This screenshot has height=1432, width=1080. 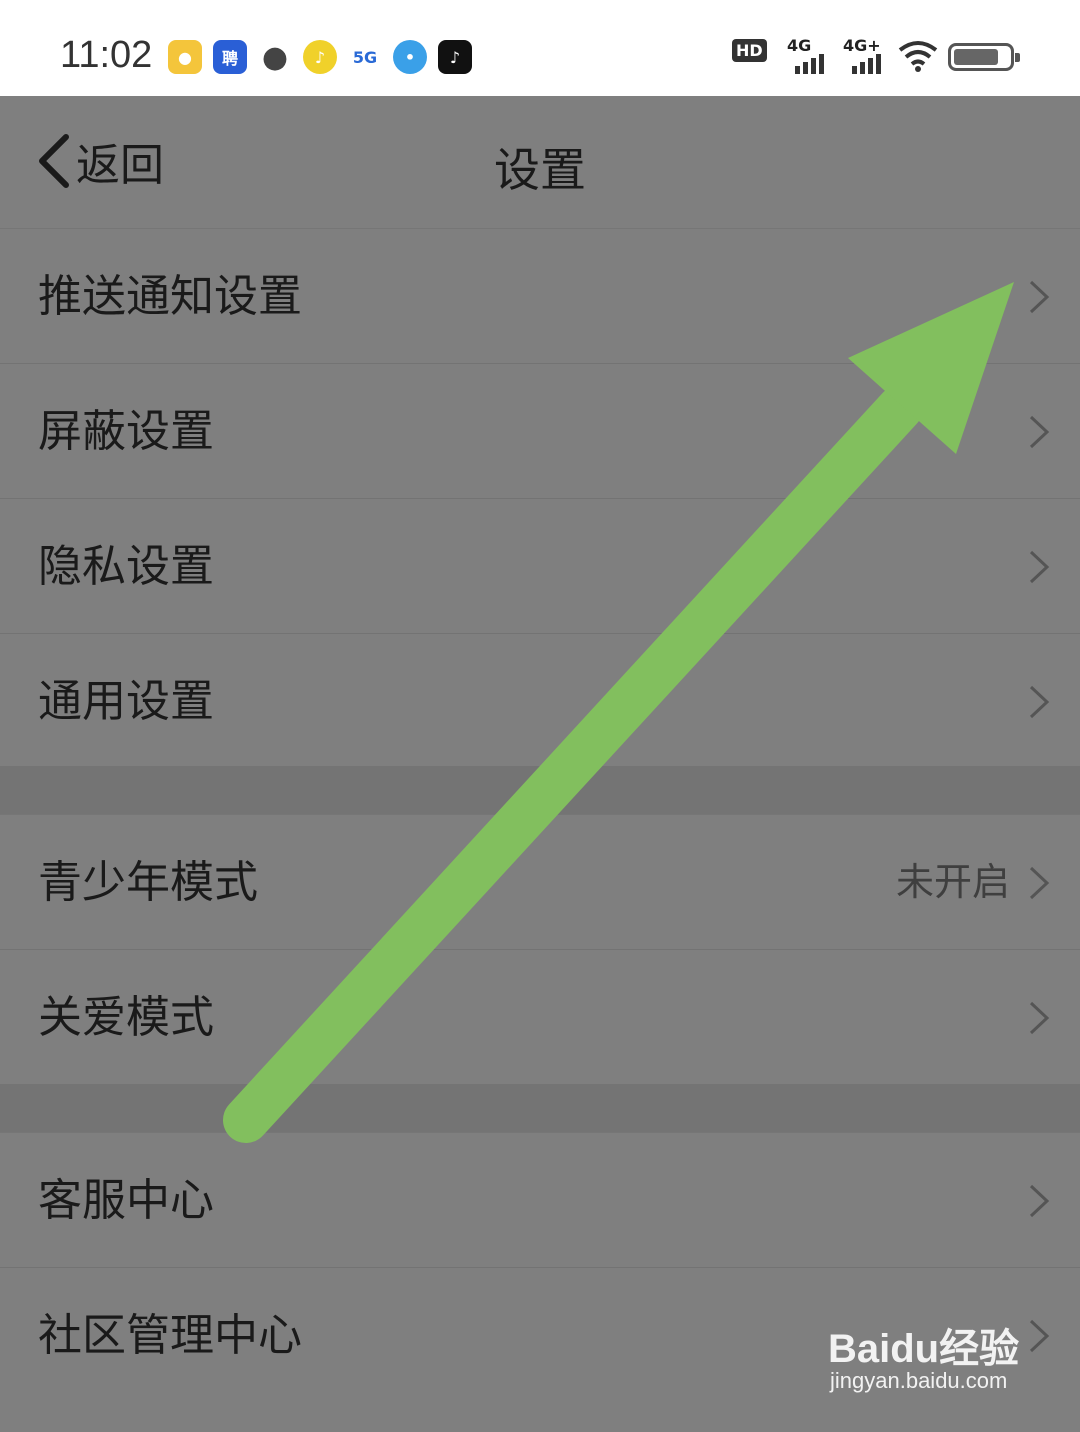 I want to click on menu-item-push-notification: 推送通知设置, so click(x=540, y=295).